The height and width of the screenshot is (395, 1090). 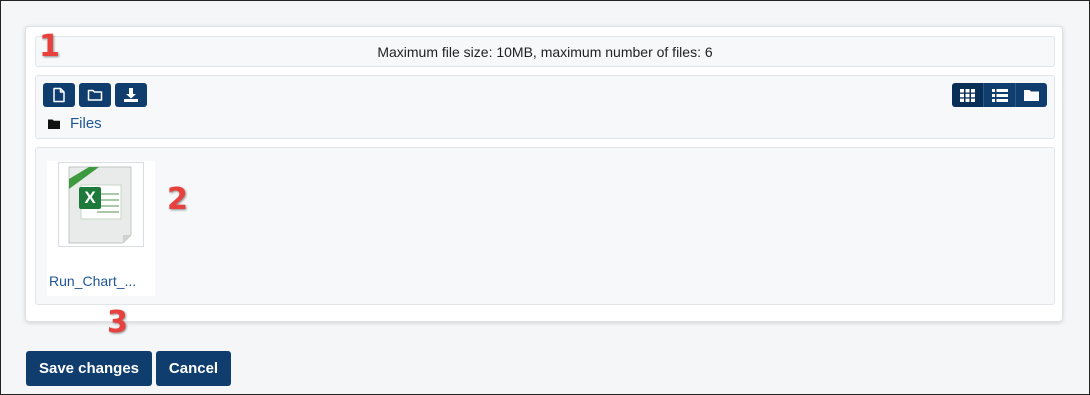 I want to click on add-file-button, so click(x=59, y=95).